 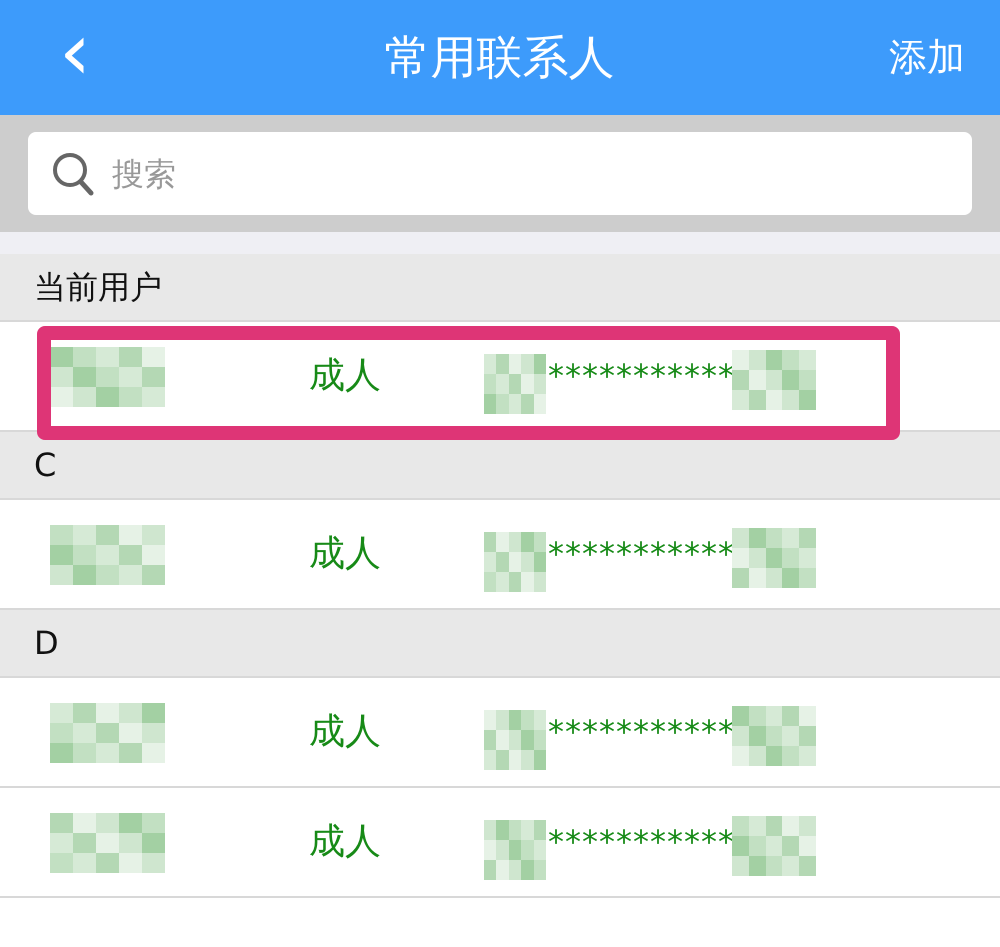 What do you see at coordinates (499, 57) in the screenshot?
I see `screen-title: 常用联系人` at bounding box center [499, 57].